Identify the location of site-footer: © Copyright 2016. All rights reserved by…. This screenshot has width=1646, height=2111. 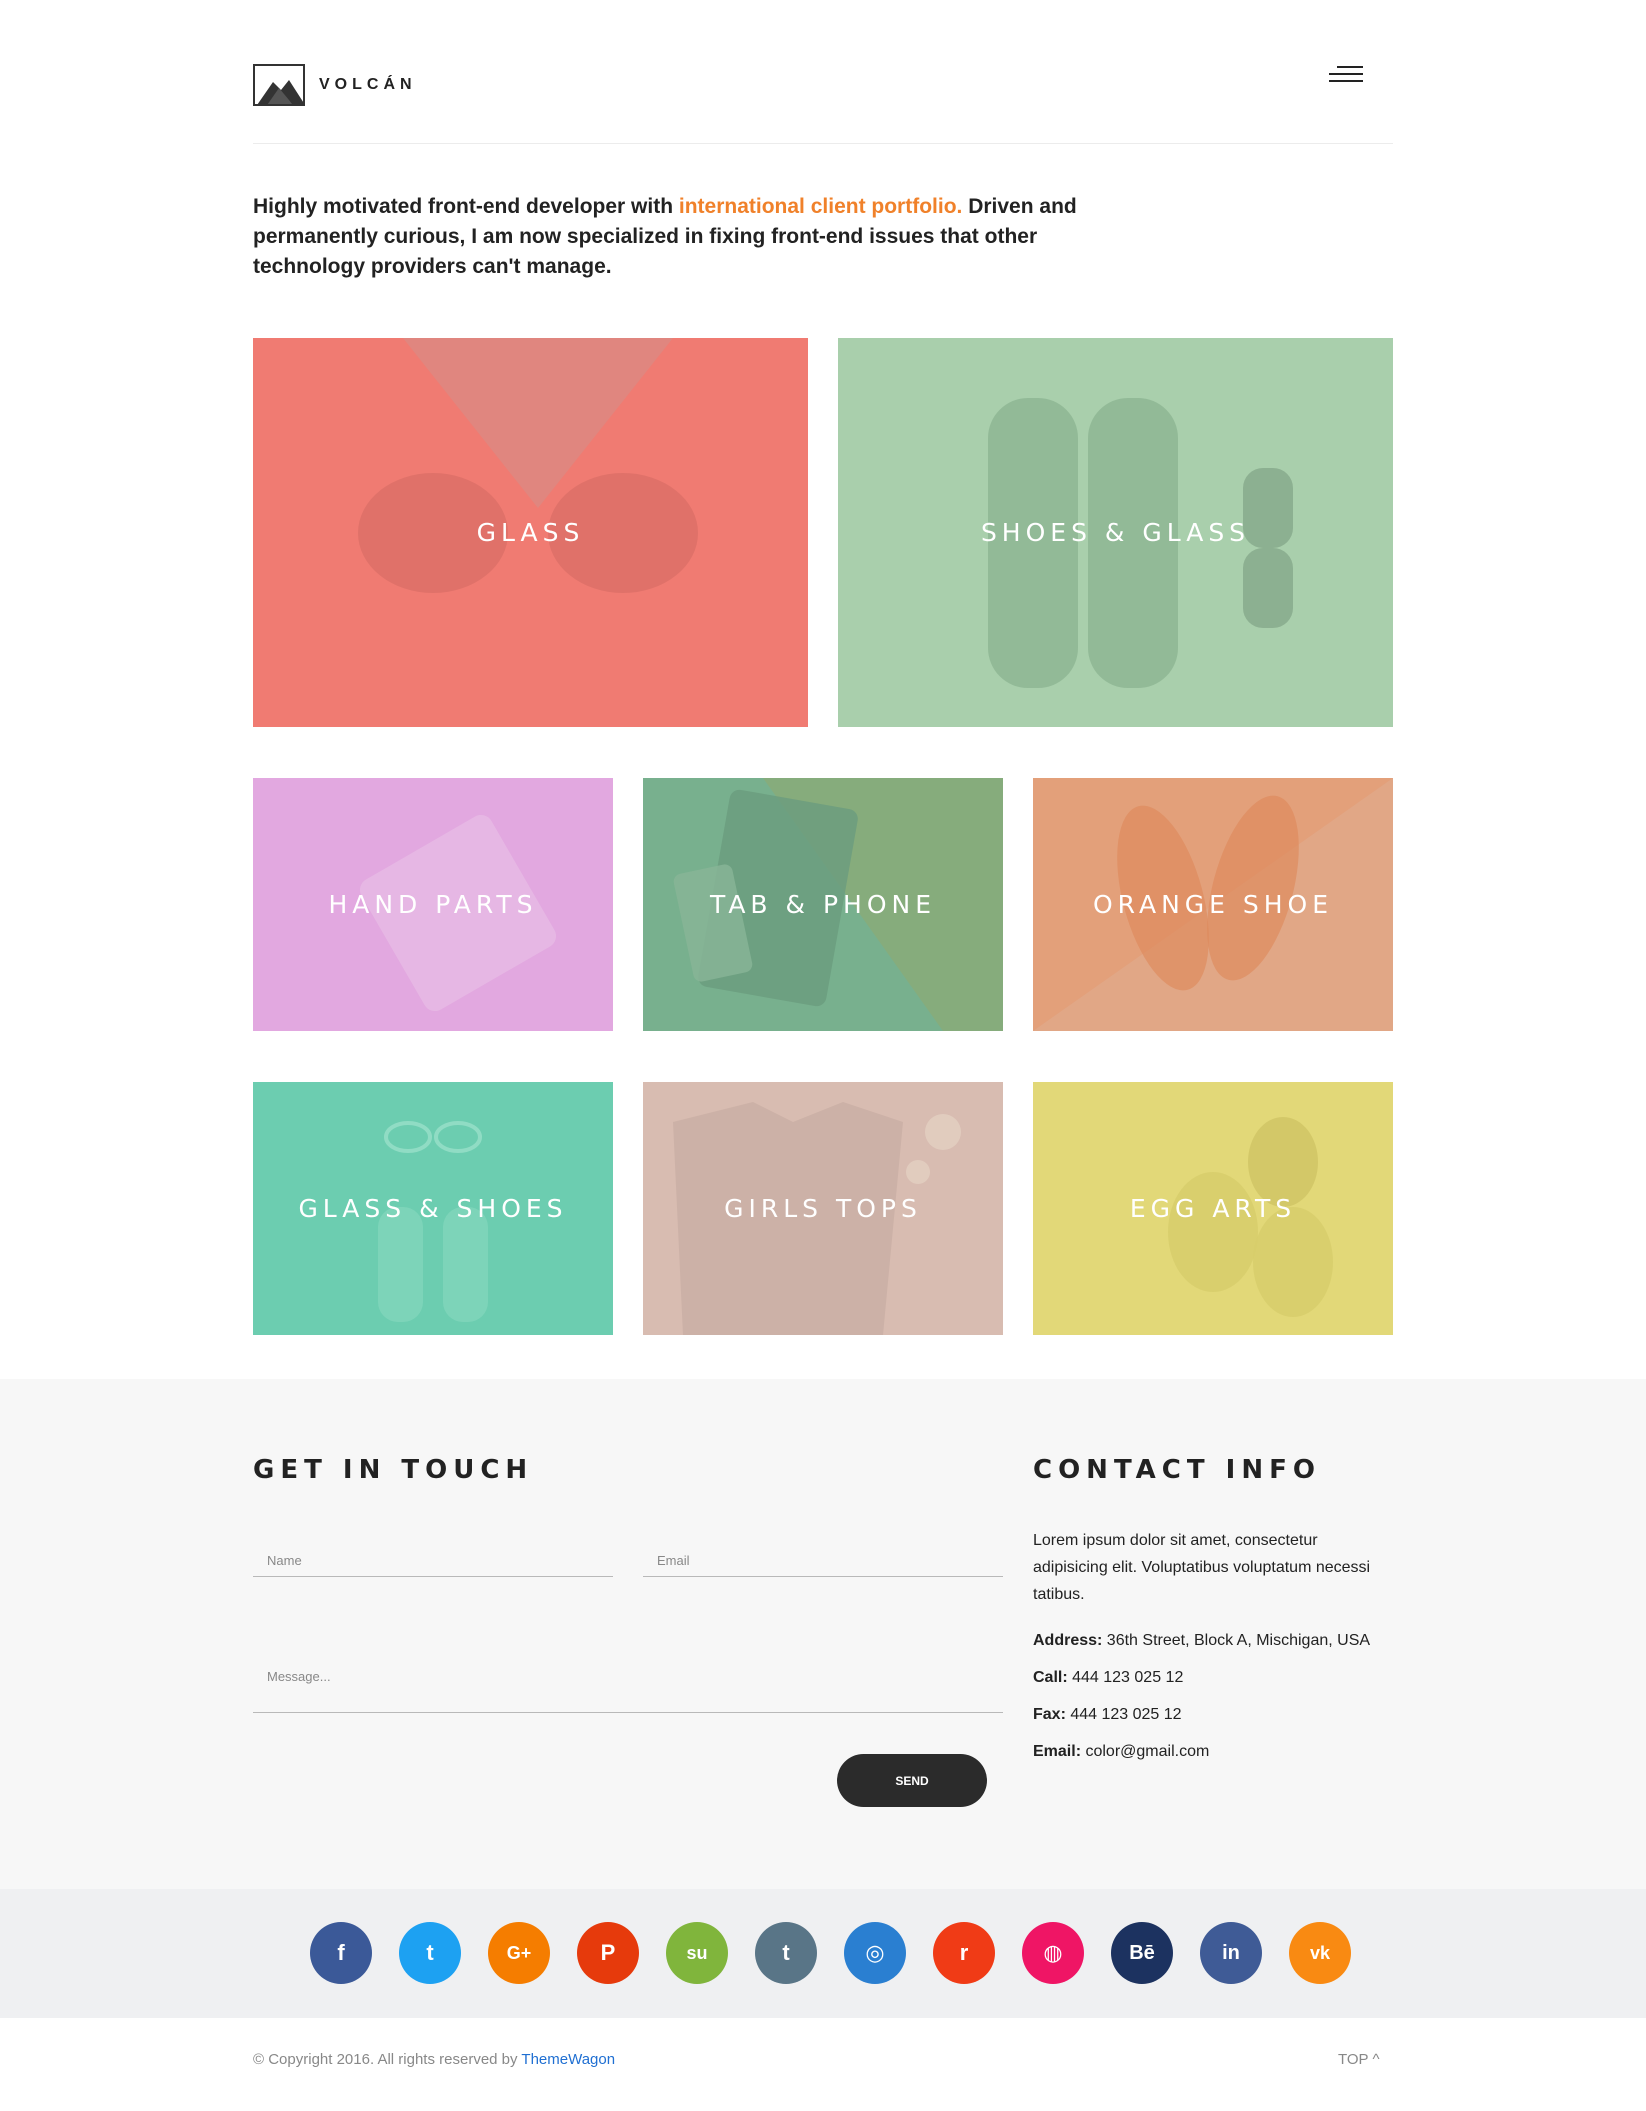
(823, 2064).